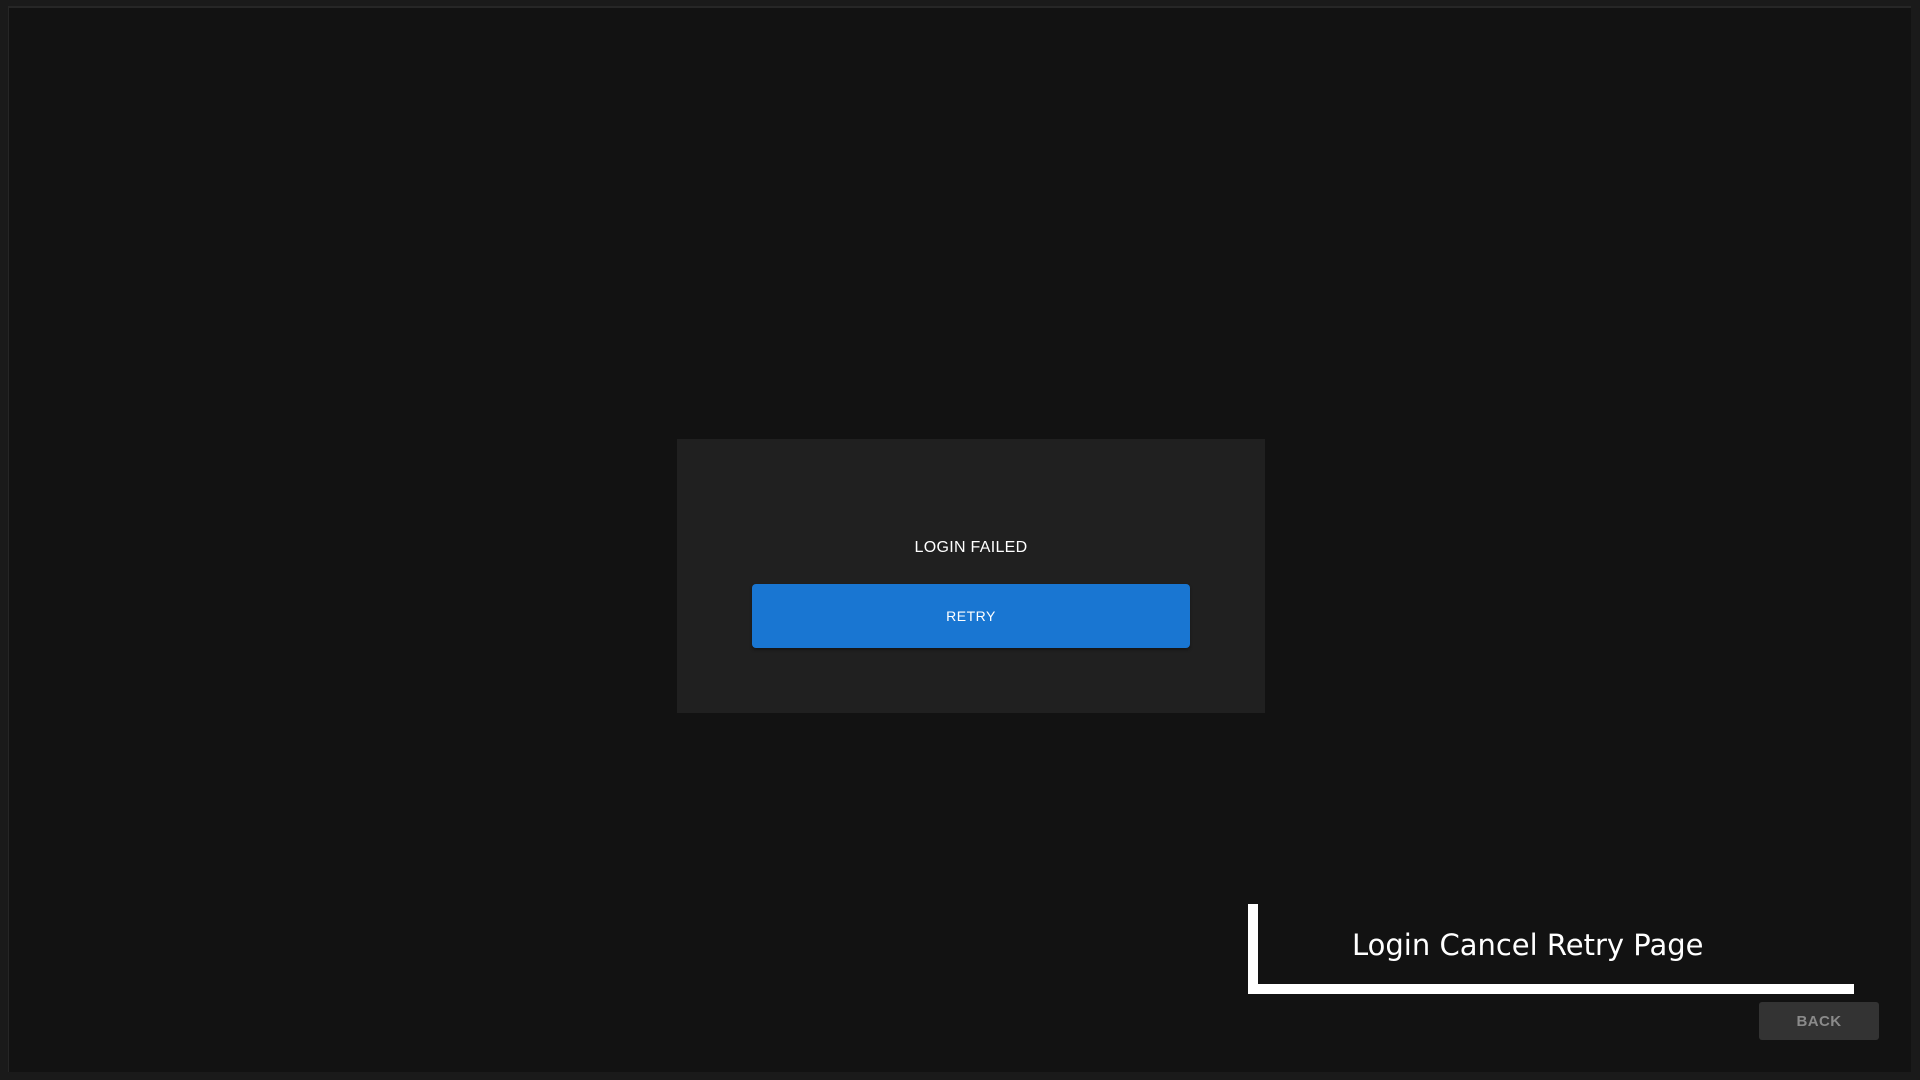  I want to click on back-button: BACK, so click(1819, 1021).